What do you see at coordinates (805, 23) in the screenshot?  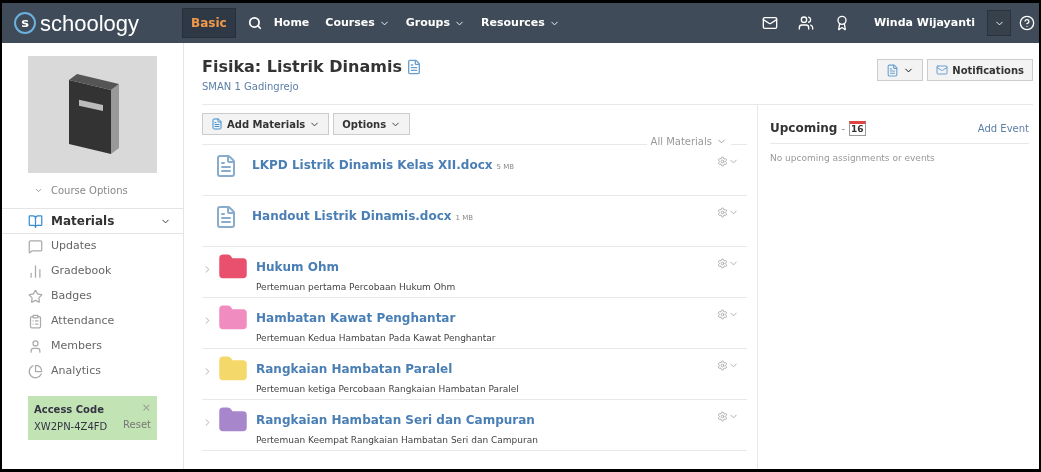 I see `people-icon` at bounding box center [805, 23].